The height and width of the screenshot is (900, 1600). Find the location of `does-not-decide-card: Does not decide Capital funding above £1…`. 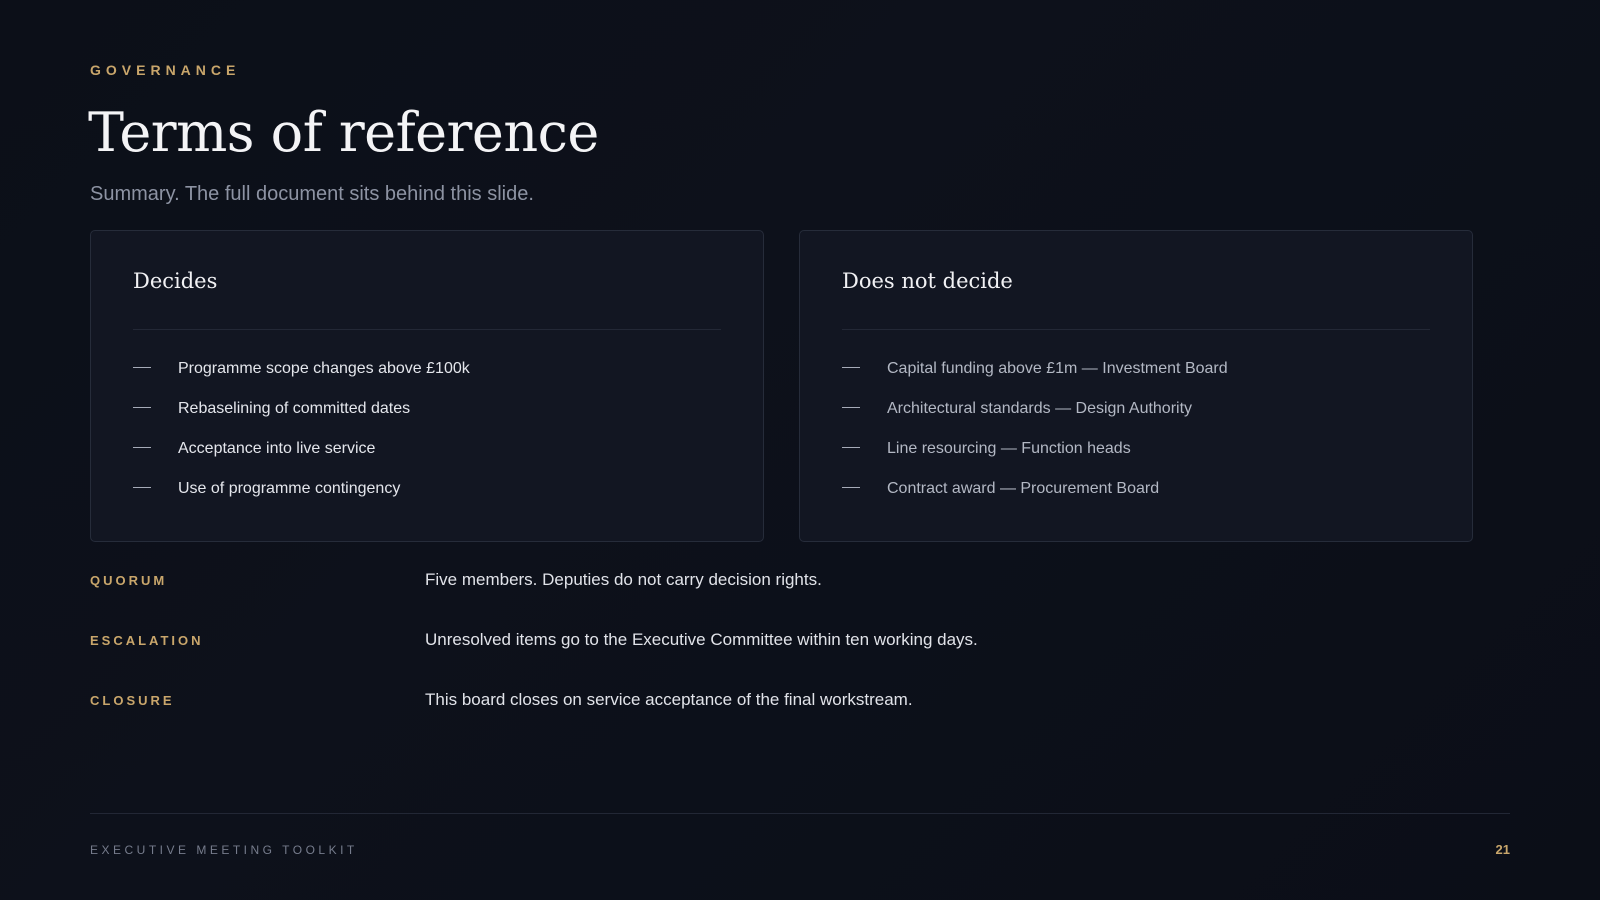

does-not-decide-card: Does not decide Capital funding above £1… is located at coordinates (1136, 386).